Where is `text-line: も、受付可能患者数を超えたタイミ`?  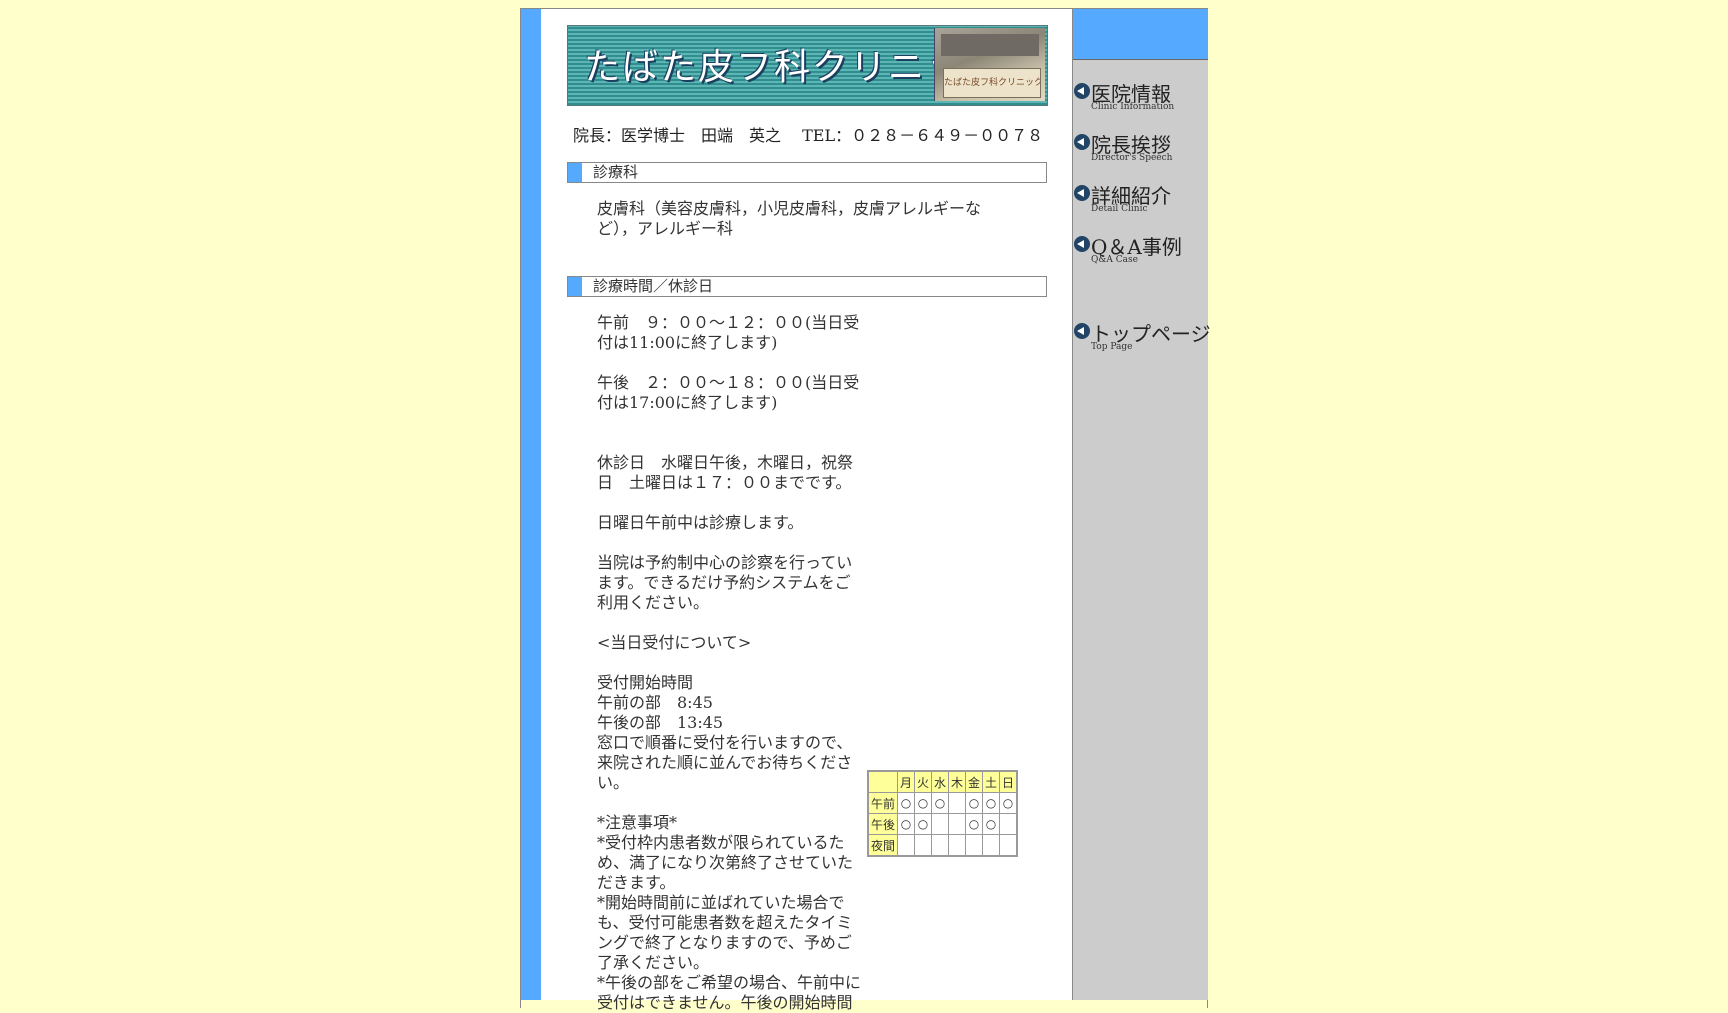 text-line: も、受付可能患者数を超えたタイミ is located at coordinates (725, 922).